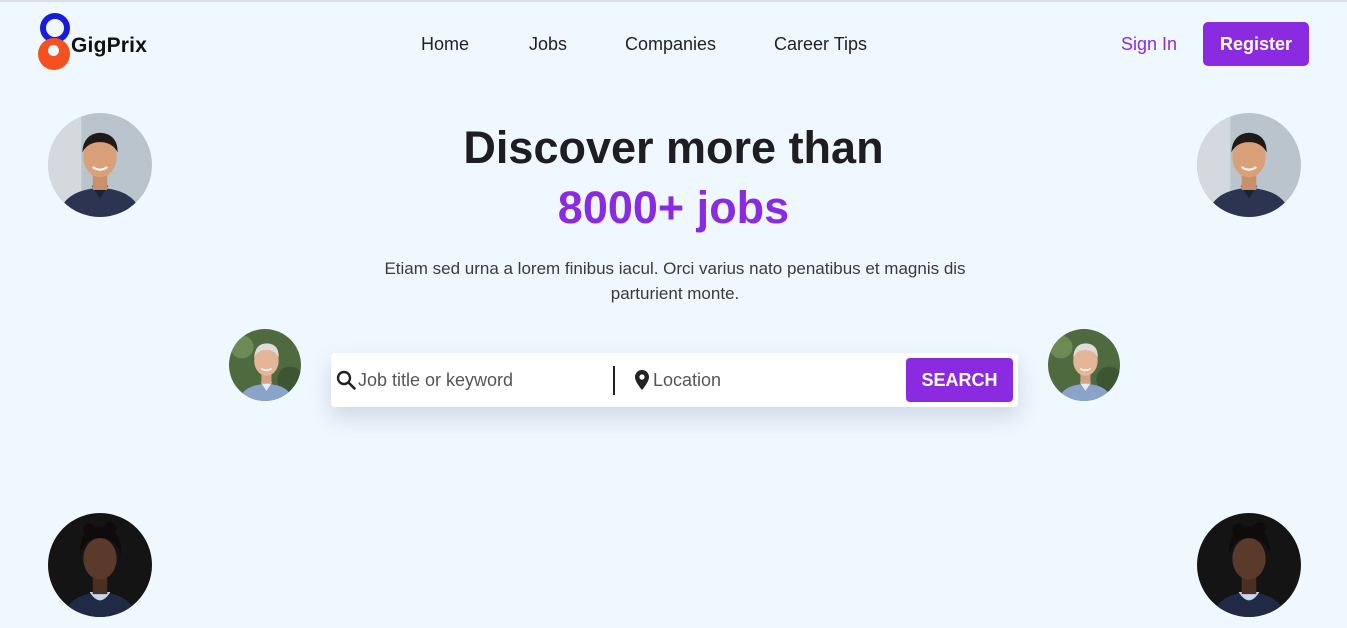 This screenshot has width=1347, height=628. Describe the element at coordinates (265, 365) in the screenshot. I see `avatar-older-man-left` at that location.